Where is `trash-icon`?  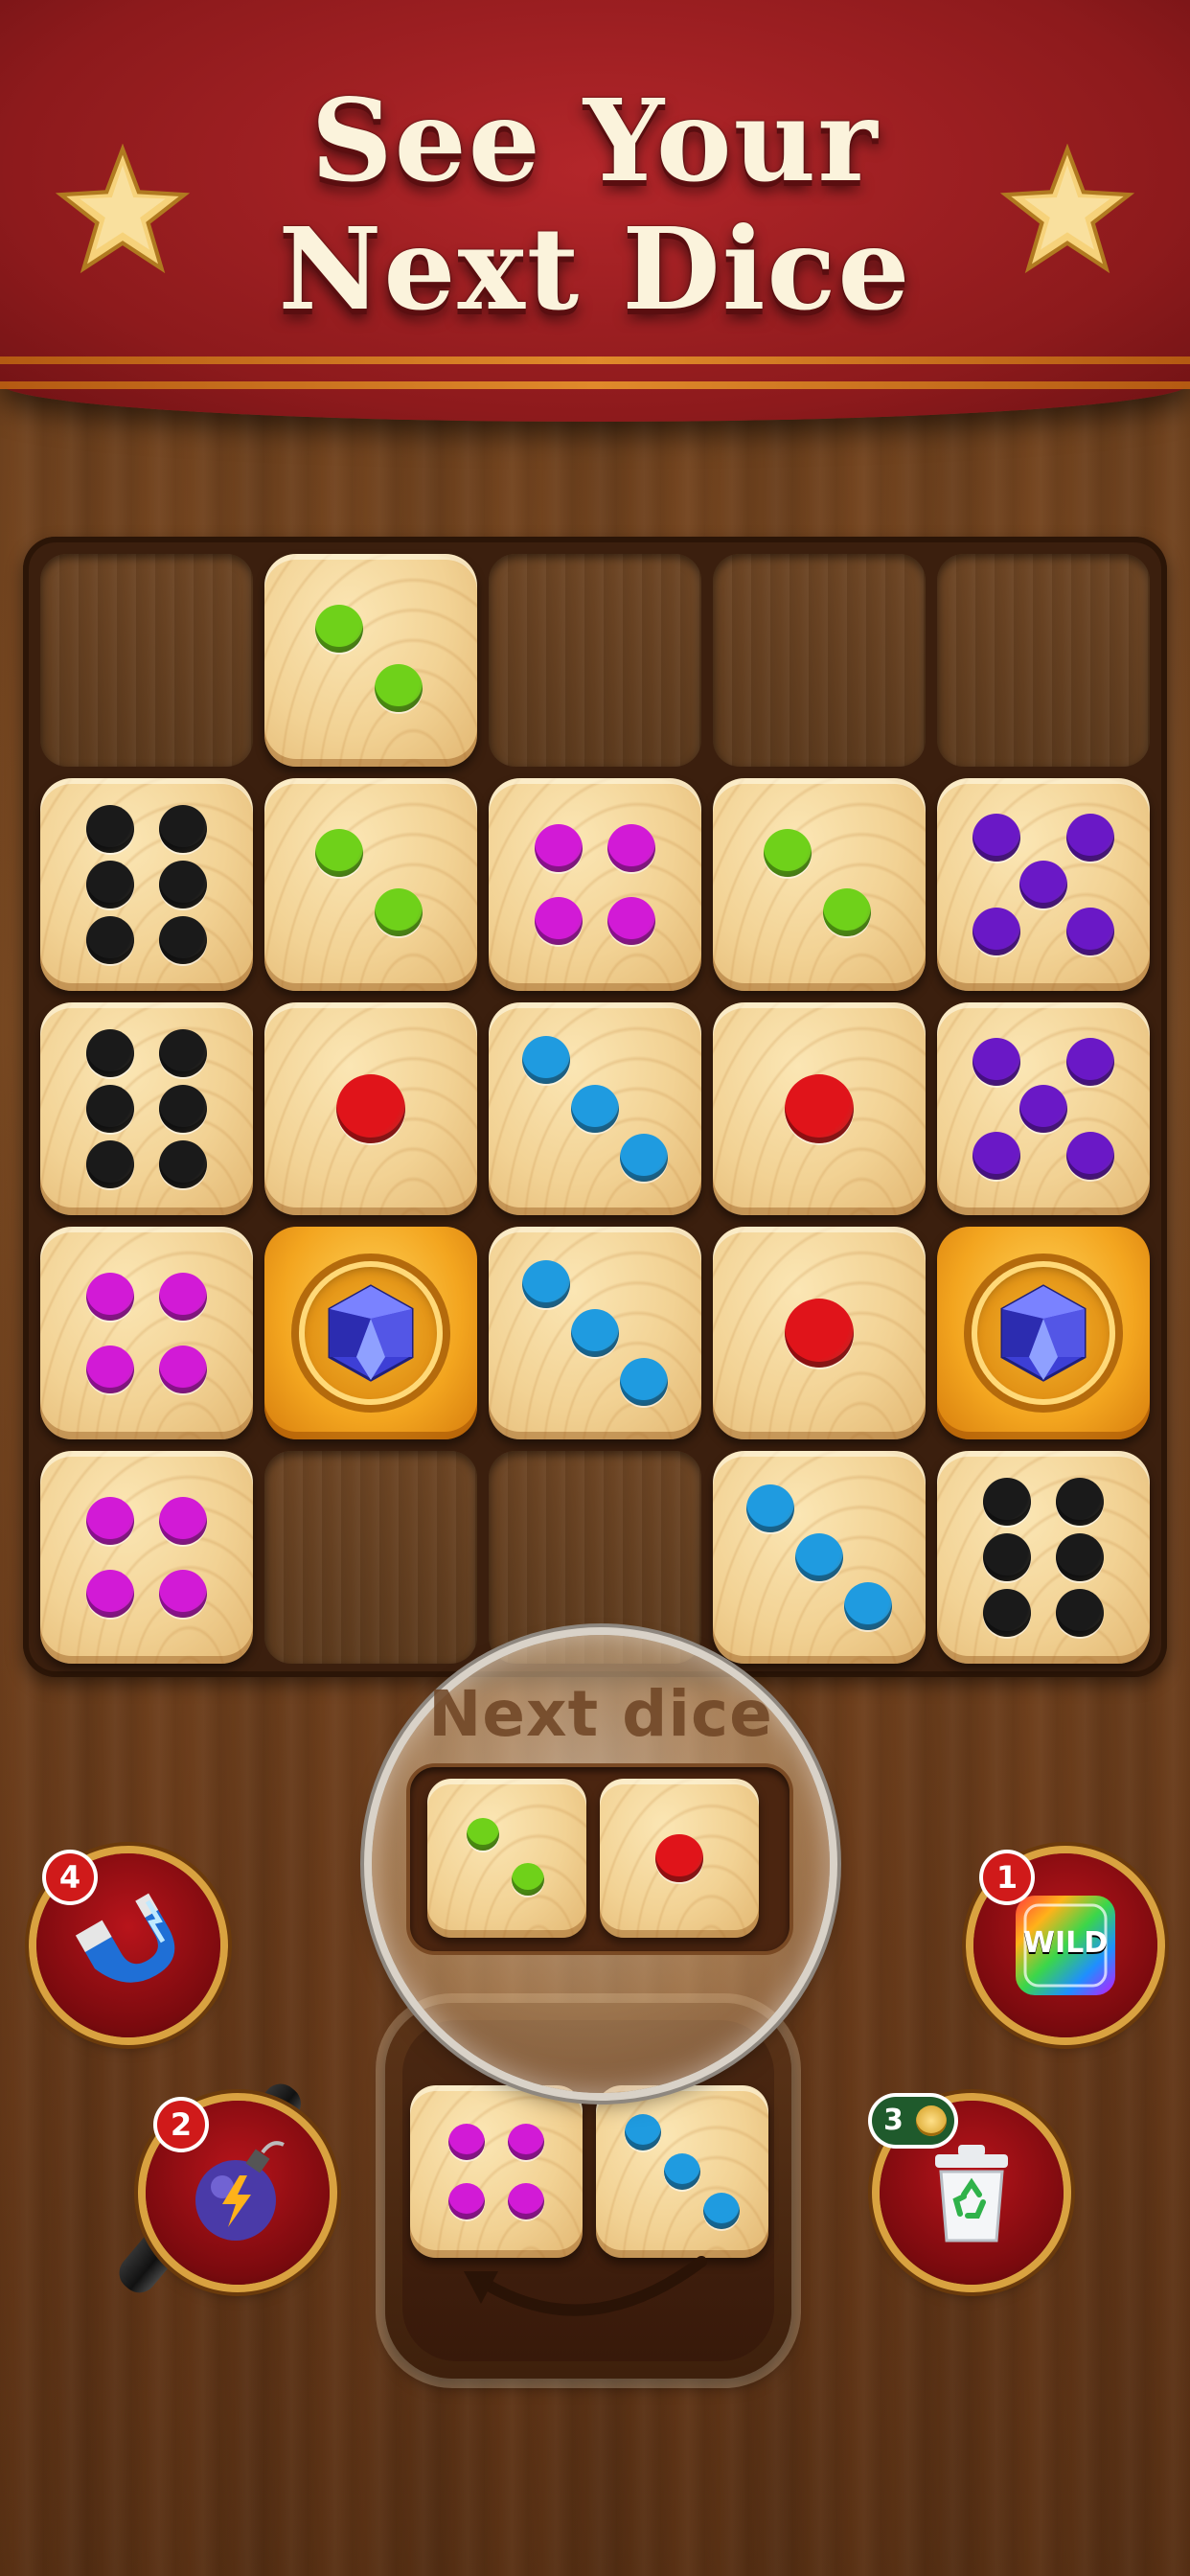 trash-icon is located at coordinates (972, 2193).